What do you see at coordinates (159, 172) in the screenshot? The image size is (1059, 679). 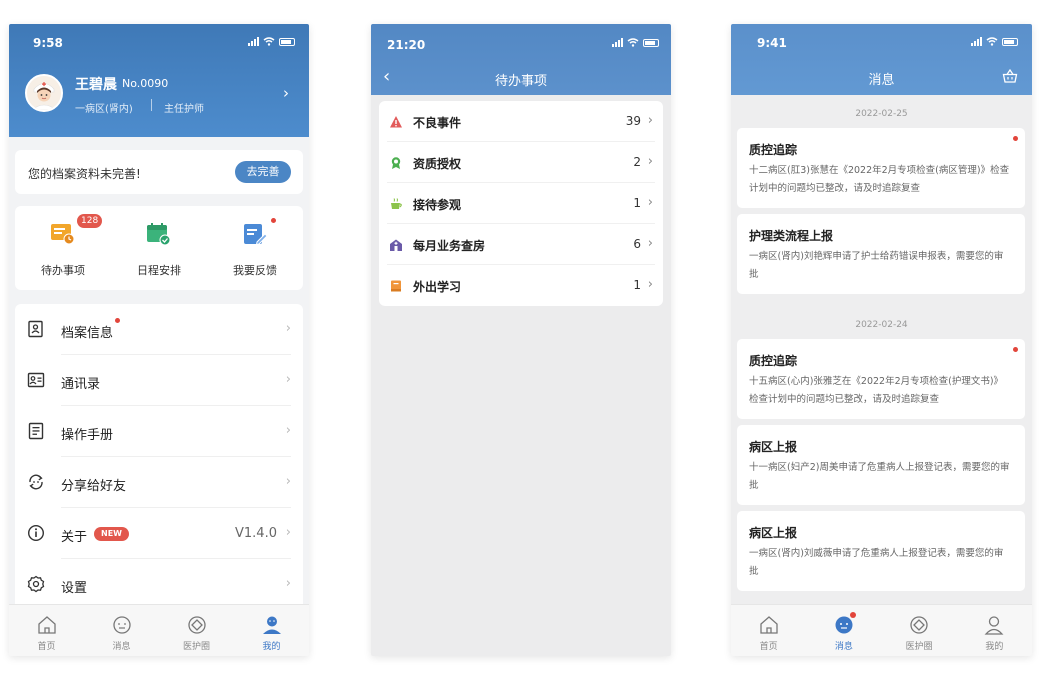 I see `profile-incomplete-notice: 您的档案资料未完善! 去完善` at bounding box center [159, 172].